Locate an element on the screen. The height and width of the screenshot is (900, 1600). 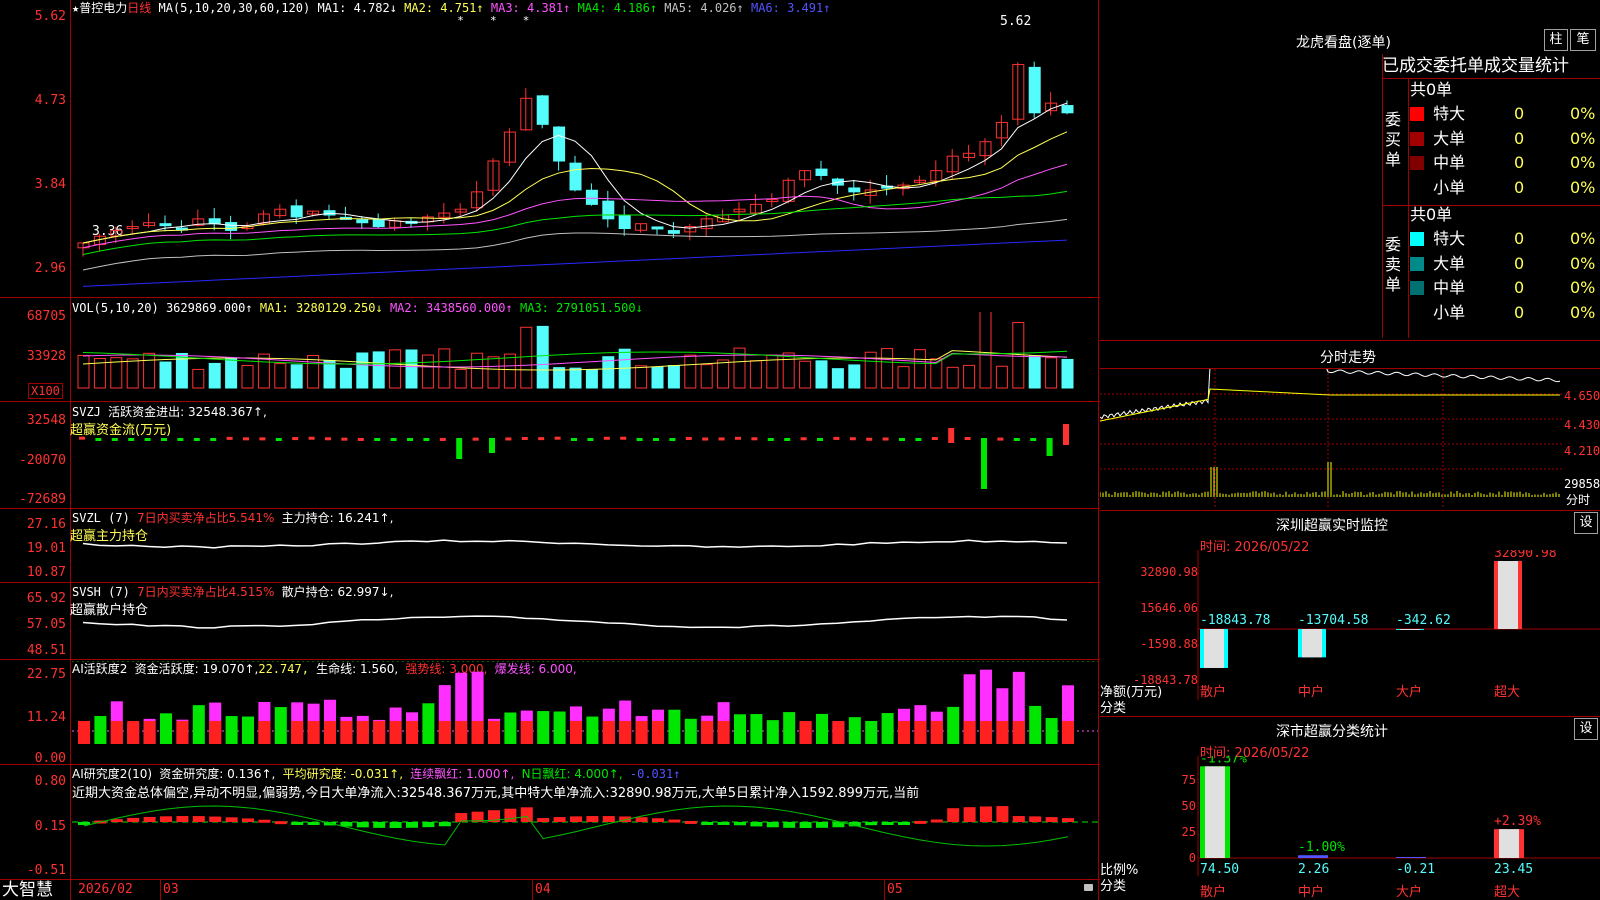
category-label: 超大 is located at coordinates (1507, 892).